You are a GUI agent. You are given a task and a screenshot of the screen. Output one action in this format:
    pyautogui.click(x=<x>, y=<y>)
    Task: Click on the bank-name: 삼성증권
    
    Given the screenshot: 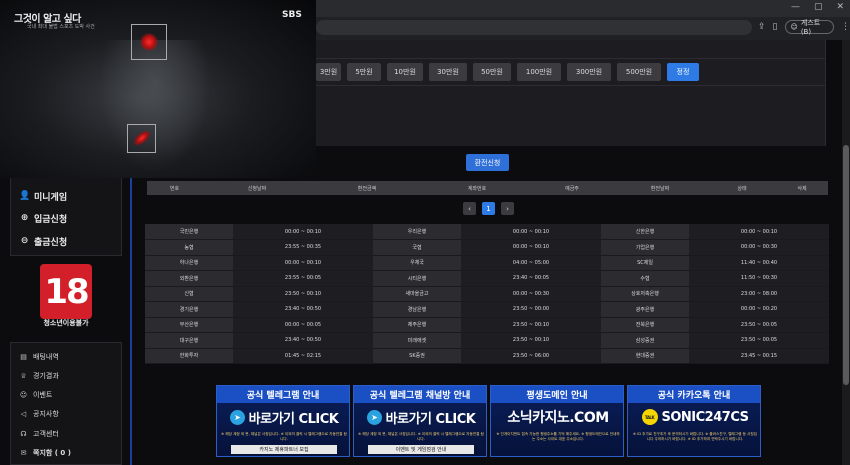 What is the action you would take?
    pyautogui.click(x=645, y=340)
    